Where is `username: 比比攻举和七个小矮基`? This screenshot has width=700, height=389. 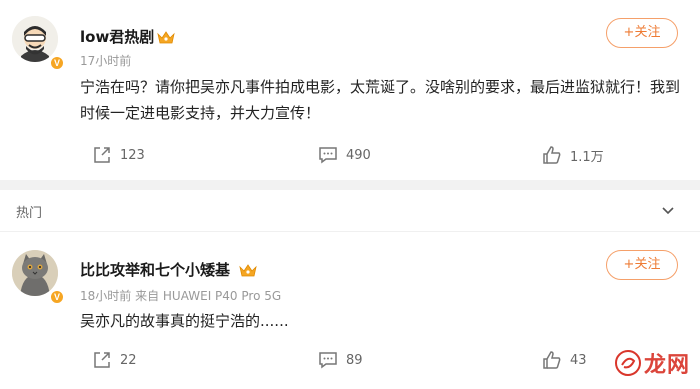 username: 比比攻举和七个小矮基 is located at coordinates (155, 269).